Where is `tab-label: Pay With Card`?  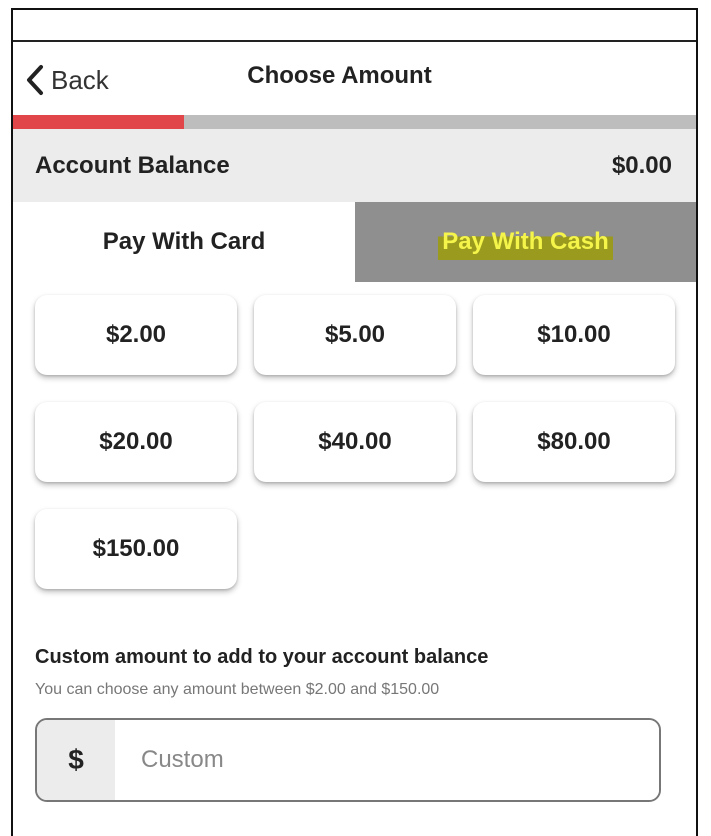
tab-label: Pay With Card is located at coordinates (184, 241).